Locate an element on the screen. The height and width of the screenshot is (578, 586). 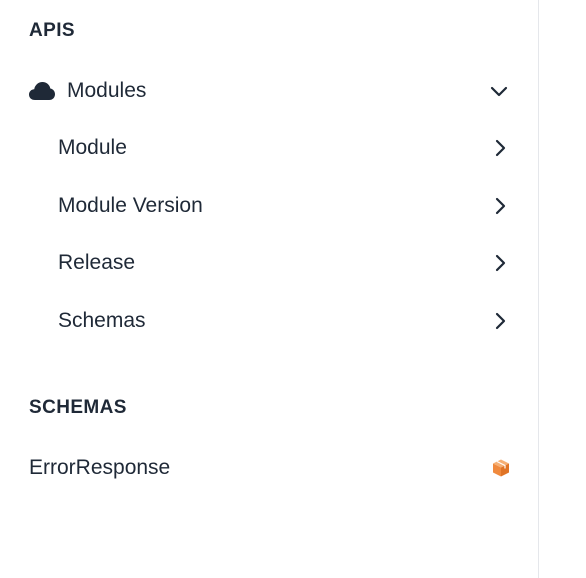
section-title-schemas: SCHEMAS is located at coordinates (78, 407).